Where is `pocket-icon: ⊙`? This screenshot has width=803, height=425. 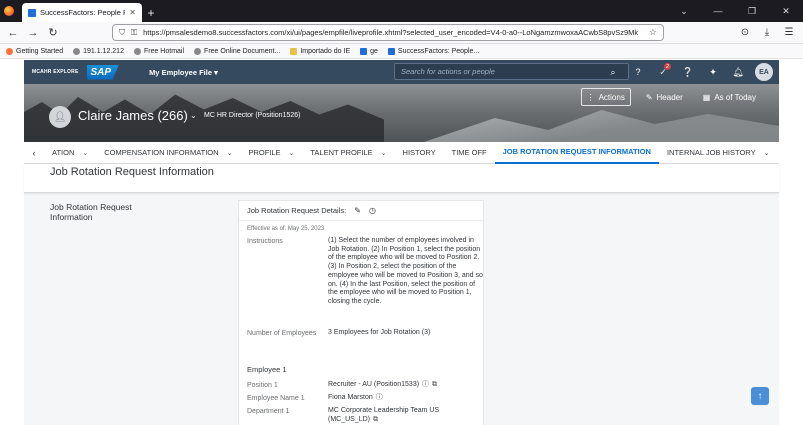
pocket-icon: ⊙ is located at coordinates (745, 32).